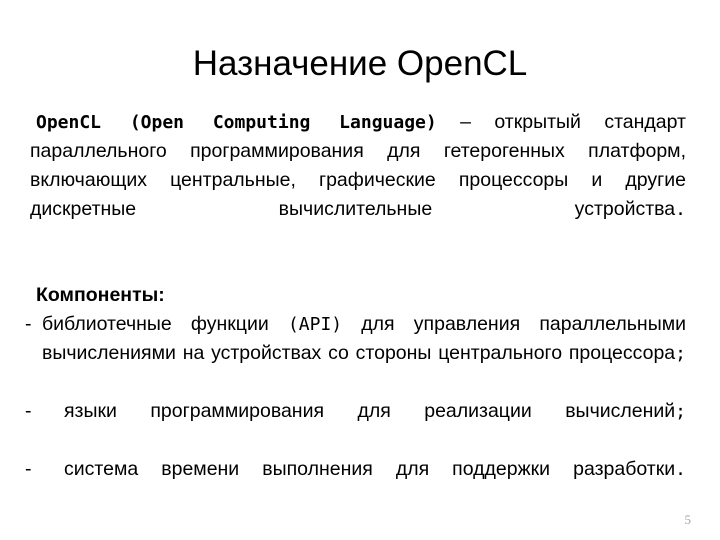 Image resolution: width=720 pixels, height=540 pixels. What do you see at coordinates (680, 469) in the screenshot?
I see `list-item-terminator: .` at bounding box center [680, 469].